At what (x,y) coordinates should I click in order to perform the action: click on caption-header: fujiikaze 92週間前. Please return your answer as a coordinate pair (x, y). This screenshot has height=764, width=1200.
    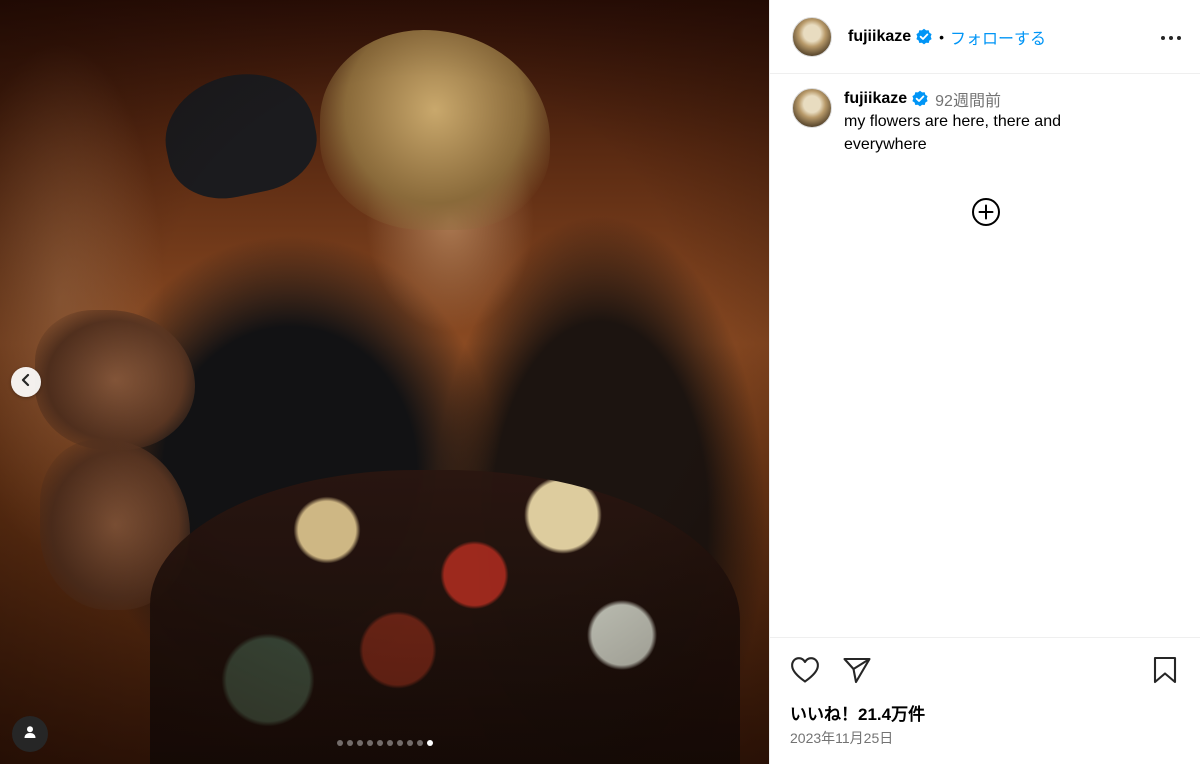
    Looking at the image, I should click on (994, 99).